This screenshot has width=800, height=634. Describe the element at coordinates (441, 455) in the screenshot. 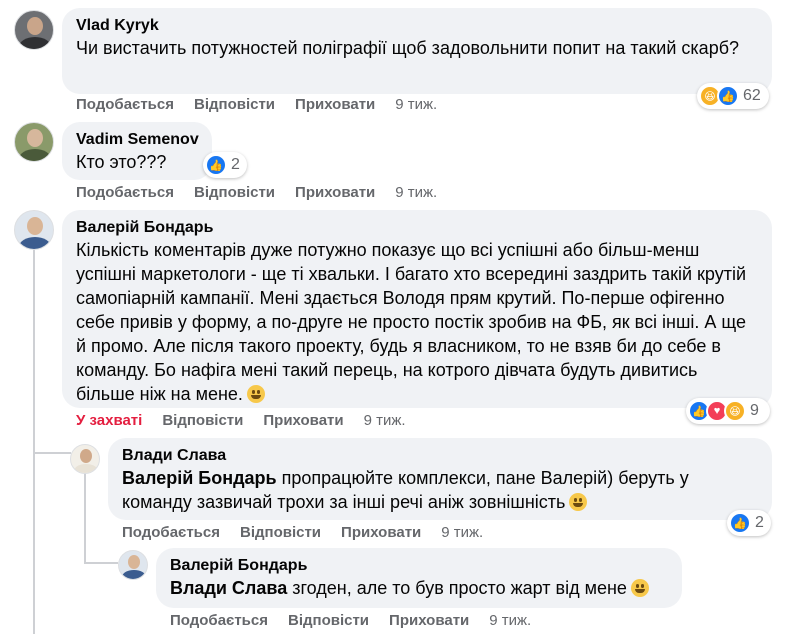

I see `comment-author: Влади Слава` at that location.